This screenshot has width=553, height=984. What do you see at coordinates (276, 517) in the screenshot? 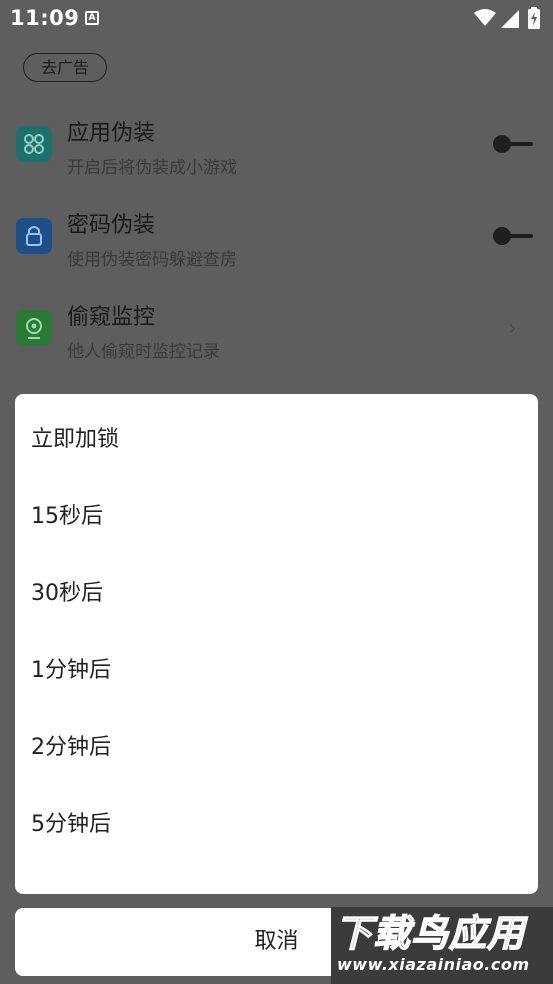
I see `option-15s: 15秒后` at bounding box center [276, 517].